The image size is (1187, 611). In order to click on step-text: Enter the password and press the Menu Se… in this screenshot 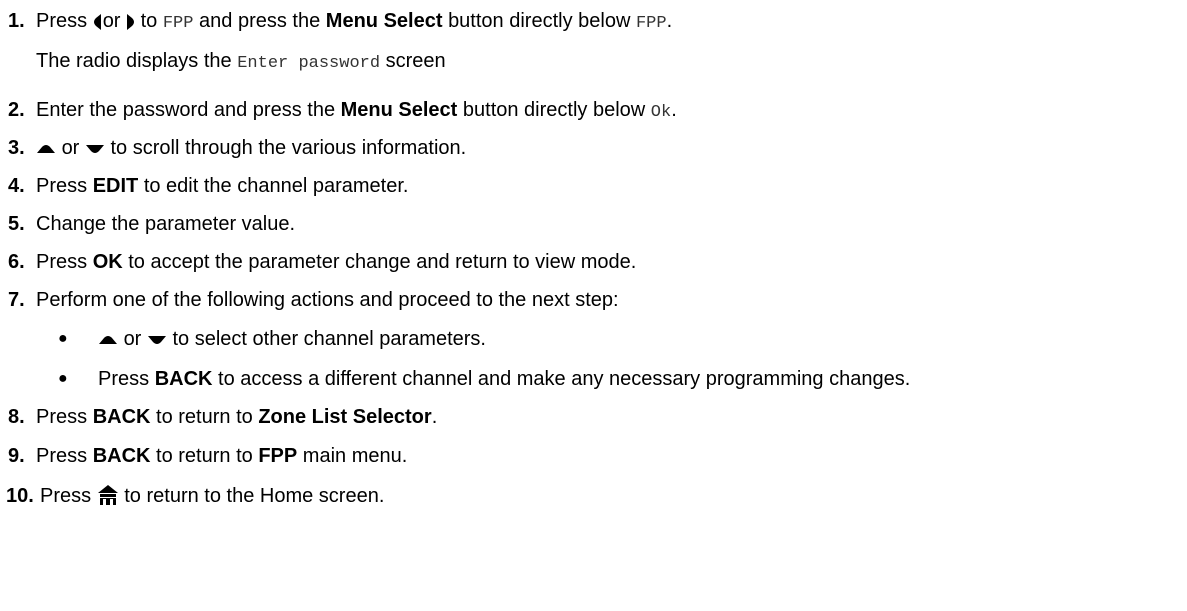, I will do `click(356, 110)`.